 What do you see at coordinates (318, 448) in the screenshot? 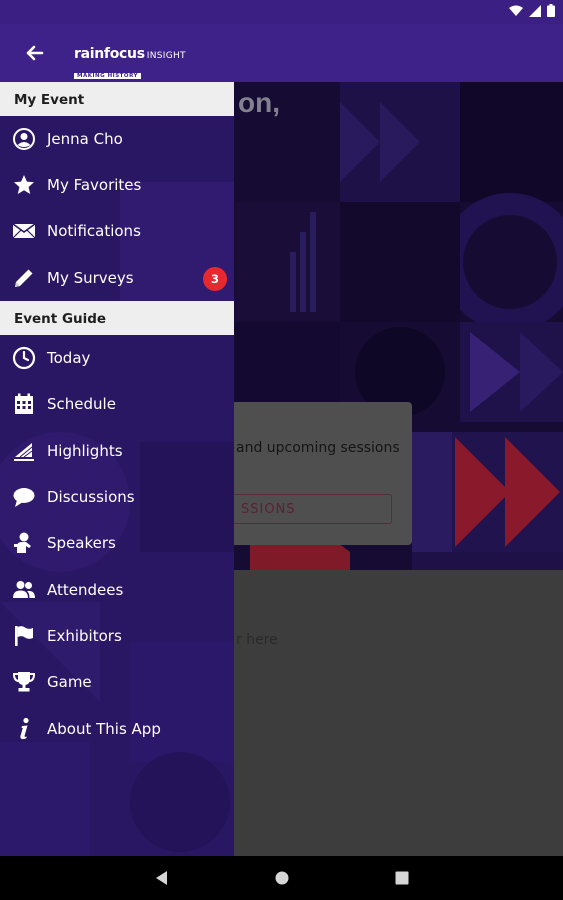
I see `sessions-card-text: and upcoming sessions` at bounding box center [318, 448].